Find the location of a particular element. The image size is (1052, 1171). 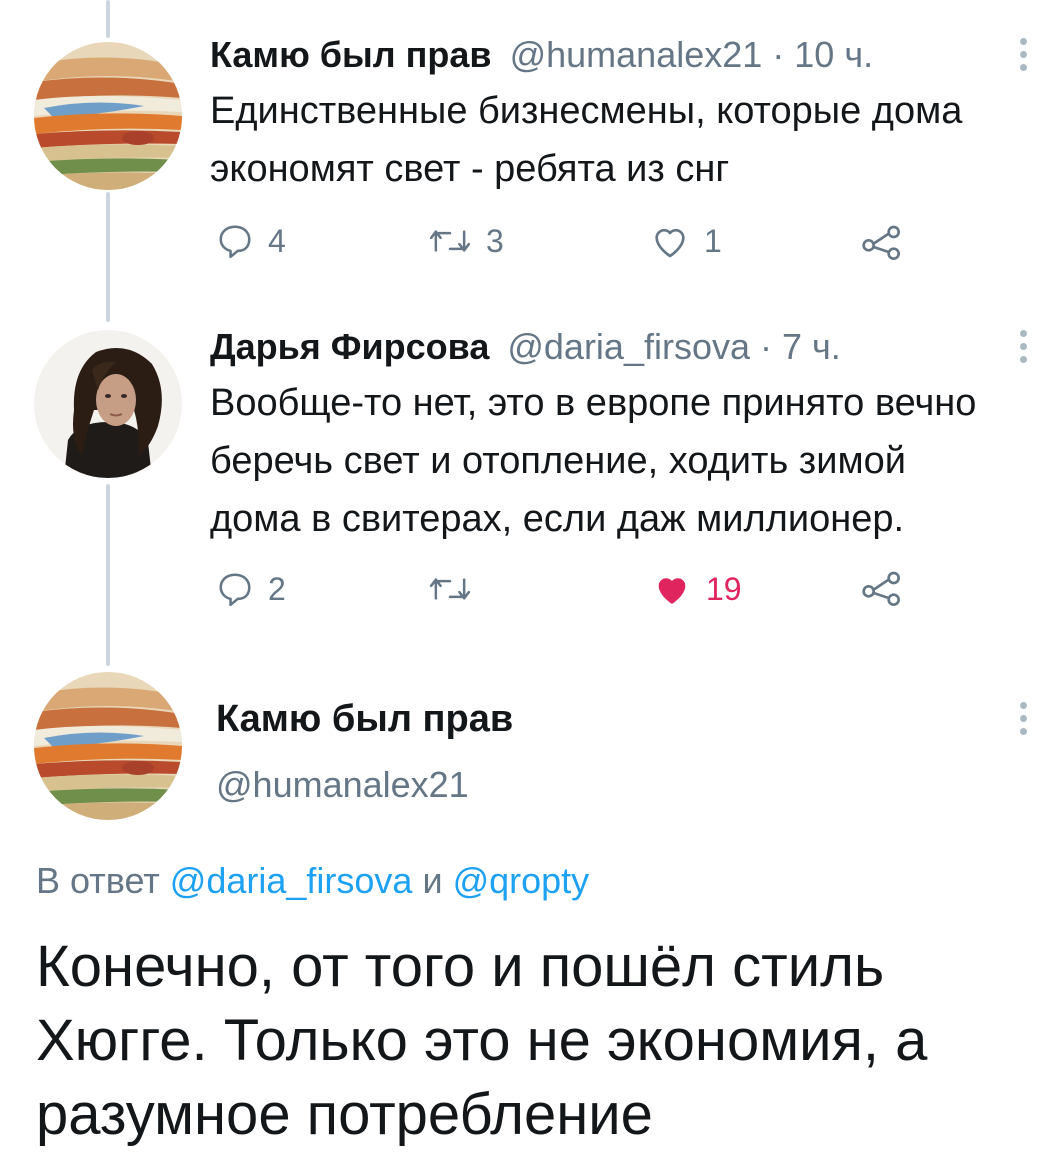

retweet-button is located at coordinates (457, 589).